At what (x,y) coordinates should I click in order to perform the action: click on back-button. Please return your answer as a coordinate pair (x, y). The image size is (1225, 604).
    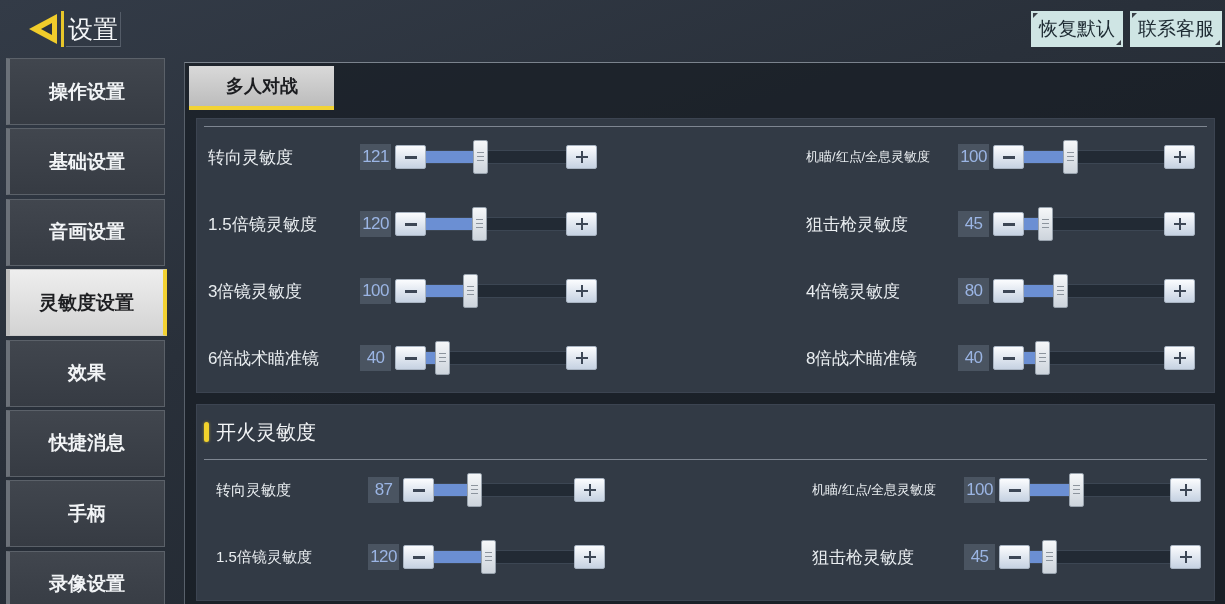
    Looking at the image, I should click on (46, 29).